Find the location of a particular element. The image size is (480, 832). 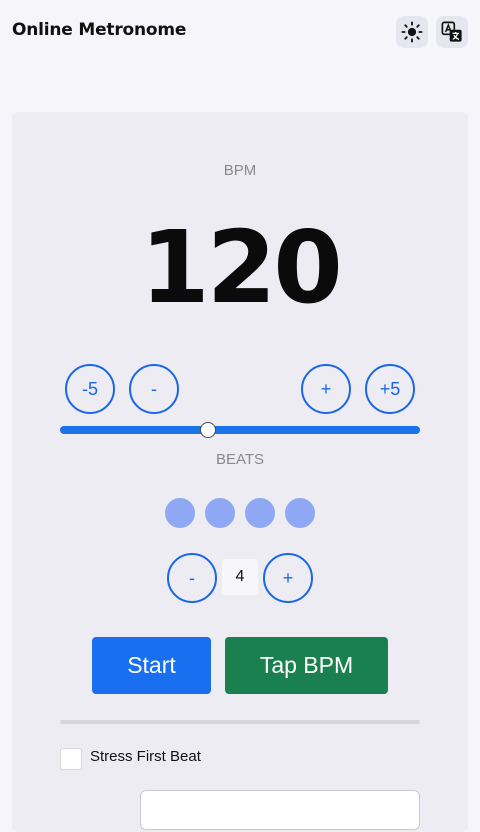

translate-icon is located at coordinates (451, 31).